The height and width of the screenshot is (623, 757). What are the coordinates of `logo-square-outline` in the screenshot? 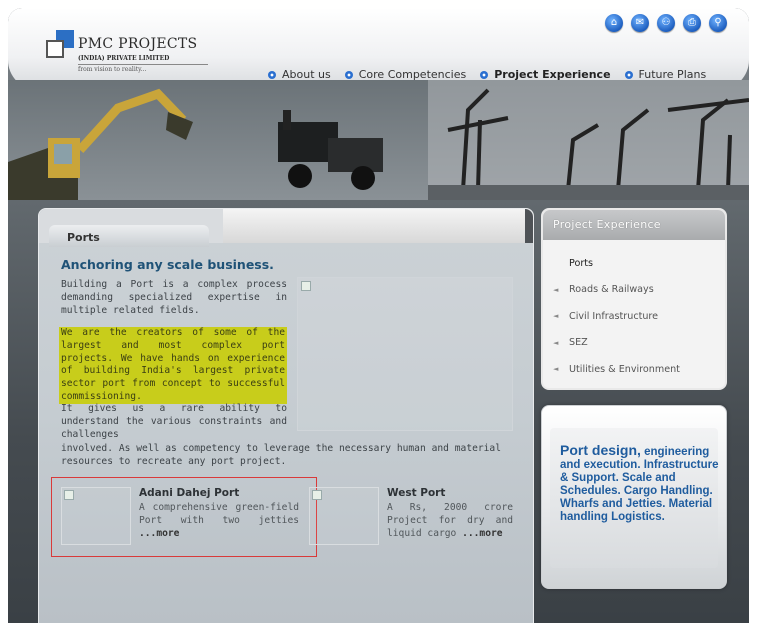 It's located at (55, 49).